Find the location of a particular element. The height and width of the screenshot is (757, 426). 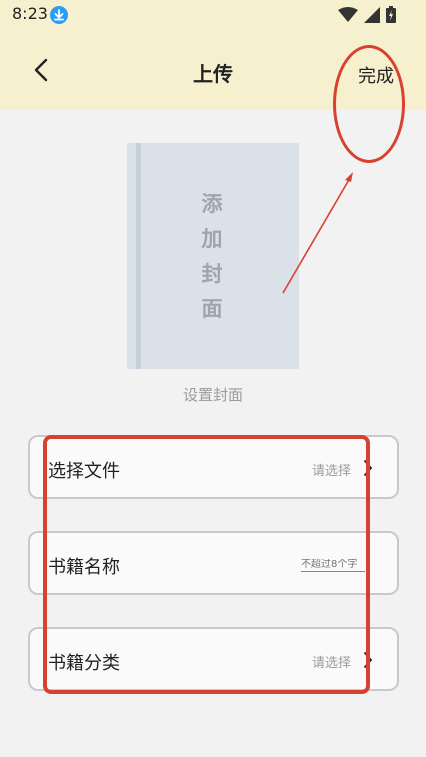

cover-image-picker: 添加封面 is located at coordinates (213, 256).